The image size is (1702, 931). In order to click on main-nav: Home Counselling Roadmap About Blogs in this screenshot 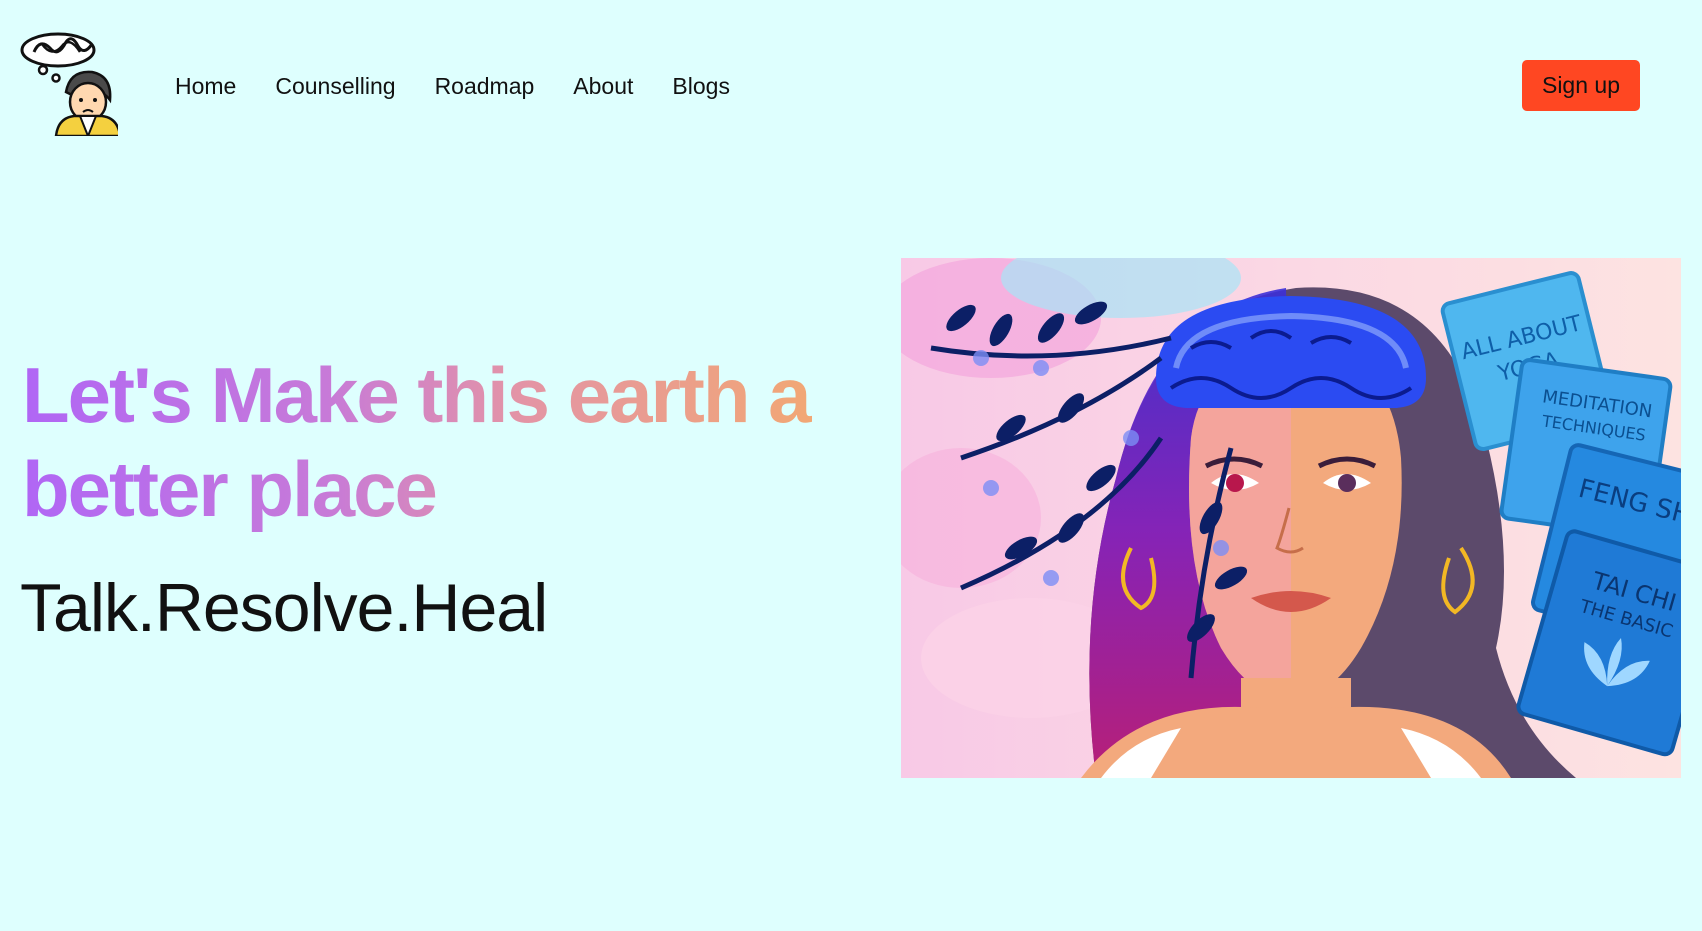, I will do `click(472, 86)`.